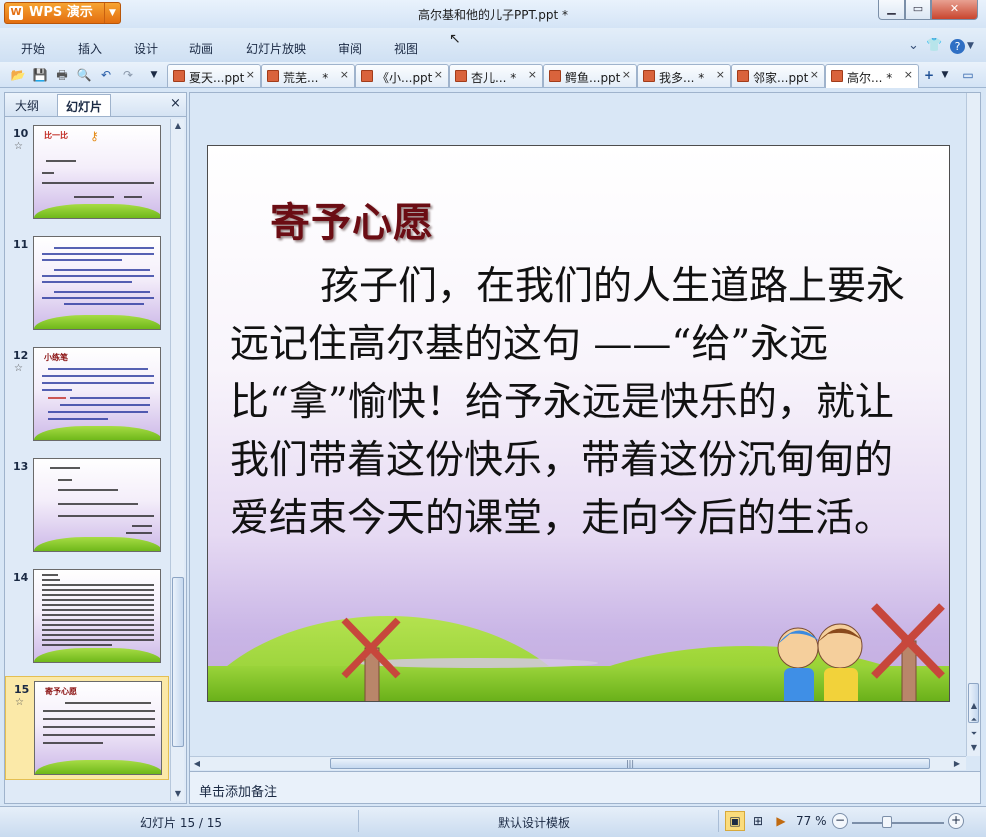  What do you see at coordinates (954, 10) in the screenshot?
I see `close-window-button: ✕` at bounding box center [954, 10].